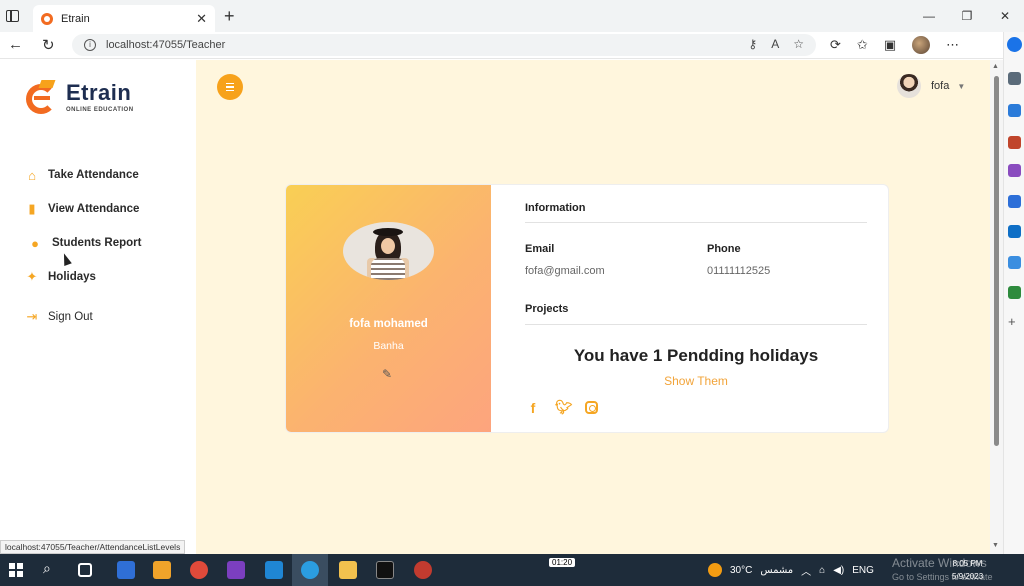 The image size is (1024, 586). Describe the element at coordinates (940, 86) in the screenshot. I see `user-name: fofa` at that location.